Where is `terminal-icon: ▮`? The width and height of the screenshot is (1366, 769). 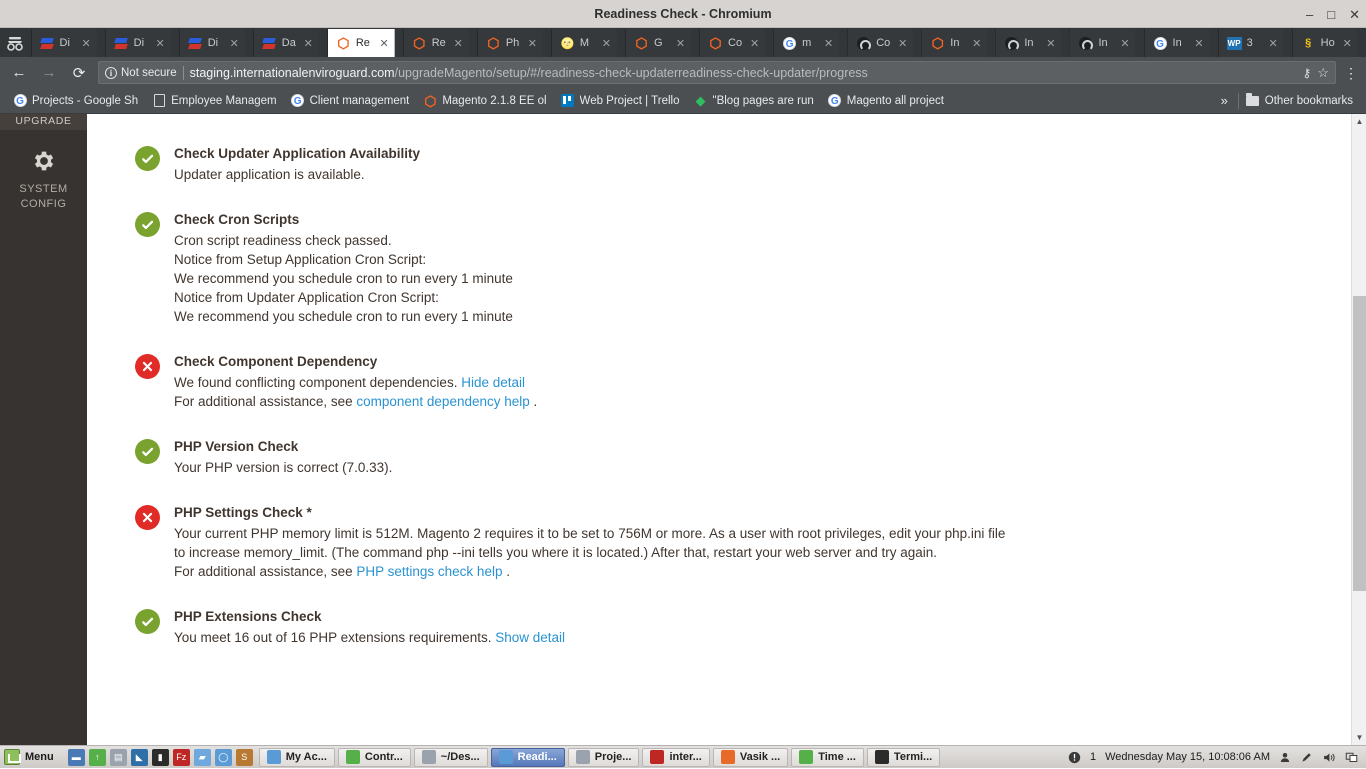 terminal-icon: ▮ is located at coordinates (160, 757).